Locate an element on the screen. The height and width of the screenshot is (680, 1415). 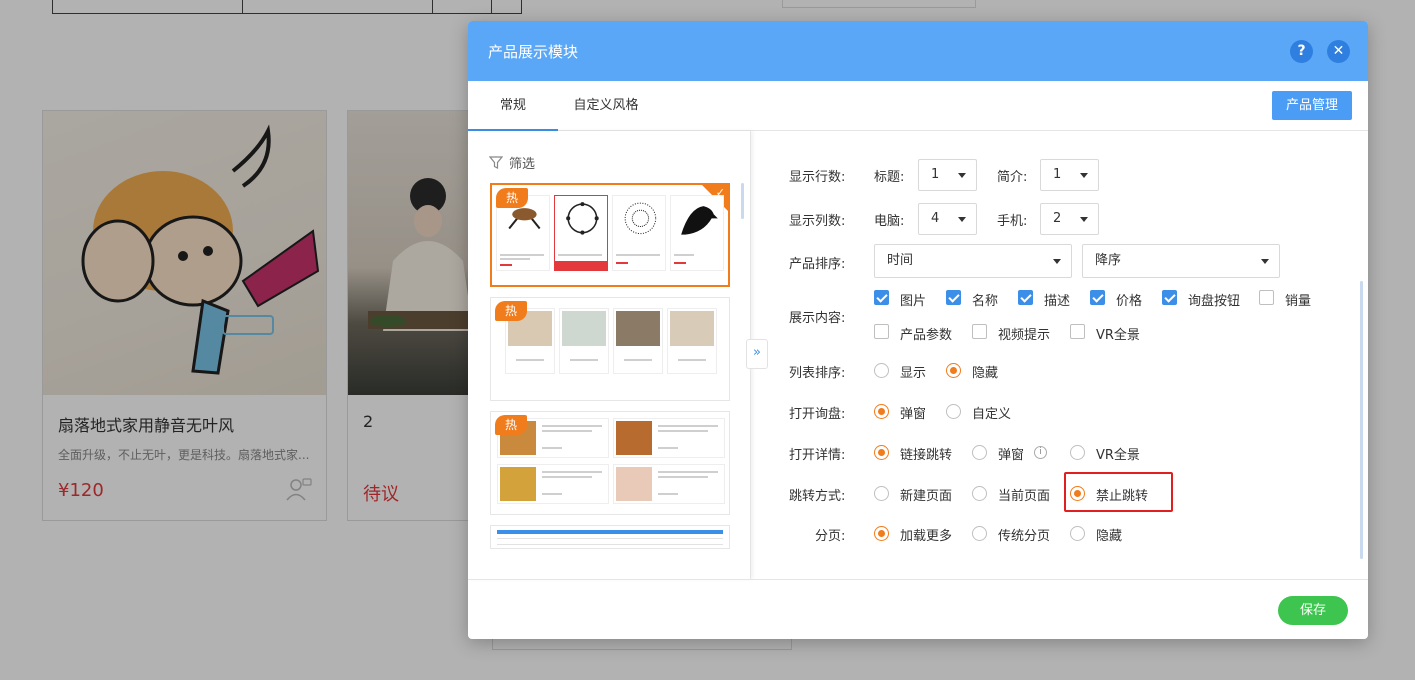
radio-list-sort-hide is located at coordinates (953, 370).